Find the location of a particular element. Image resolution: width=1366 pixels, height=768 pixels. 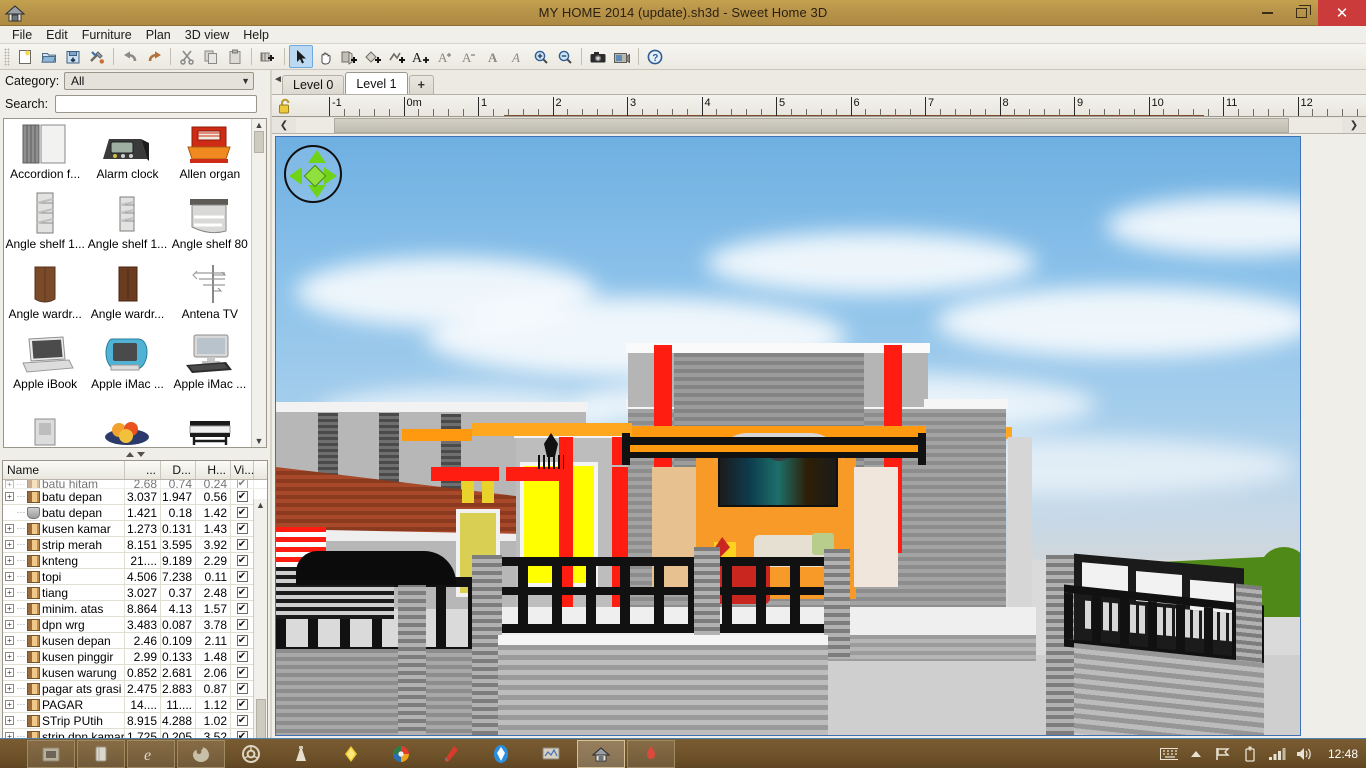

menu-plan: Plan is located at coordinates (158, 35).